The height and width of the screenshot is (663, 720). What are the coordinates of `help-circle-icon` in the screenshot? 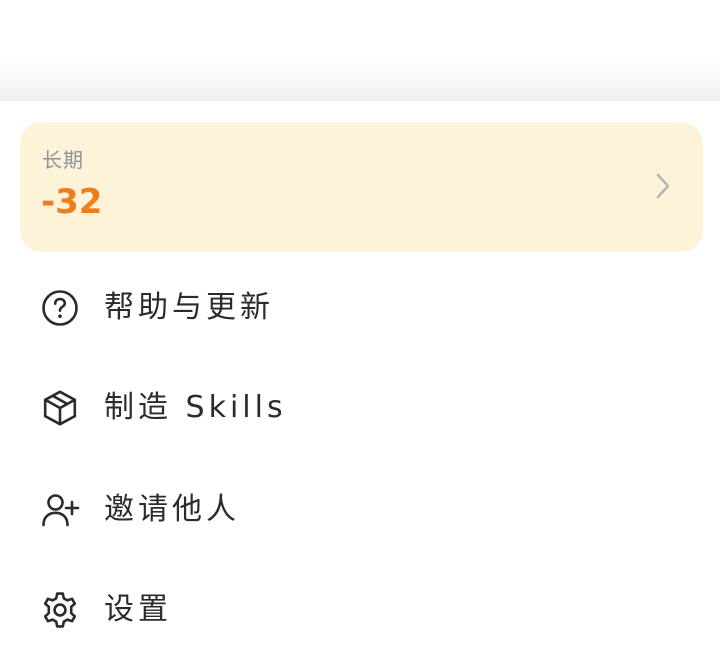 It's located at (60, 308).